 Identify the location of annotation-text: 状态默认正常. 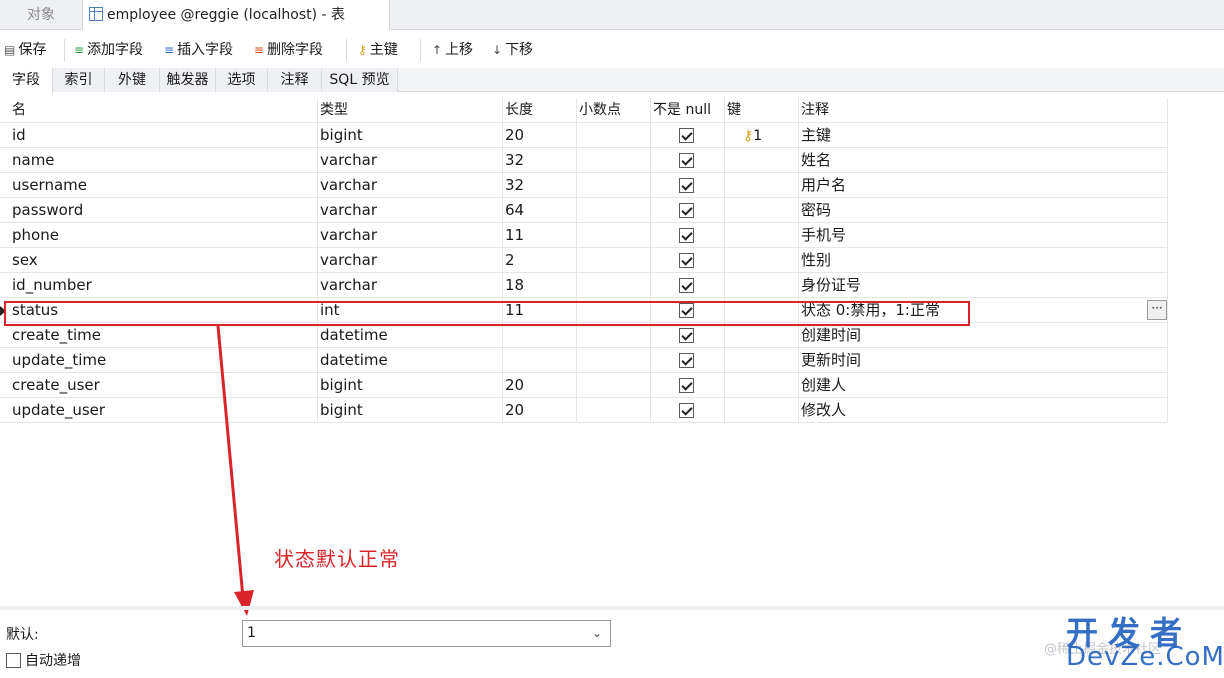
(337, 559).